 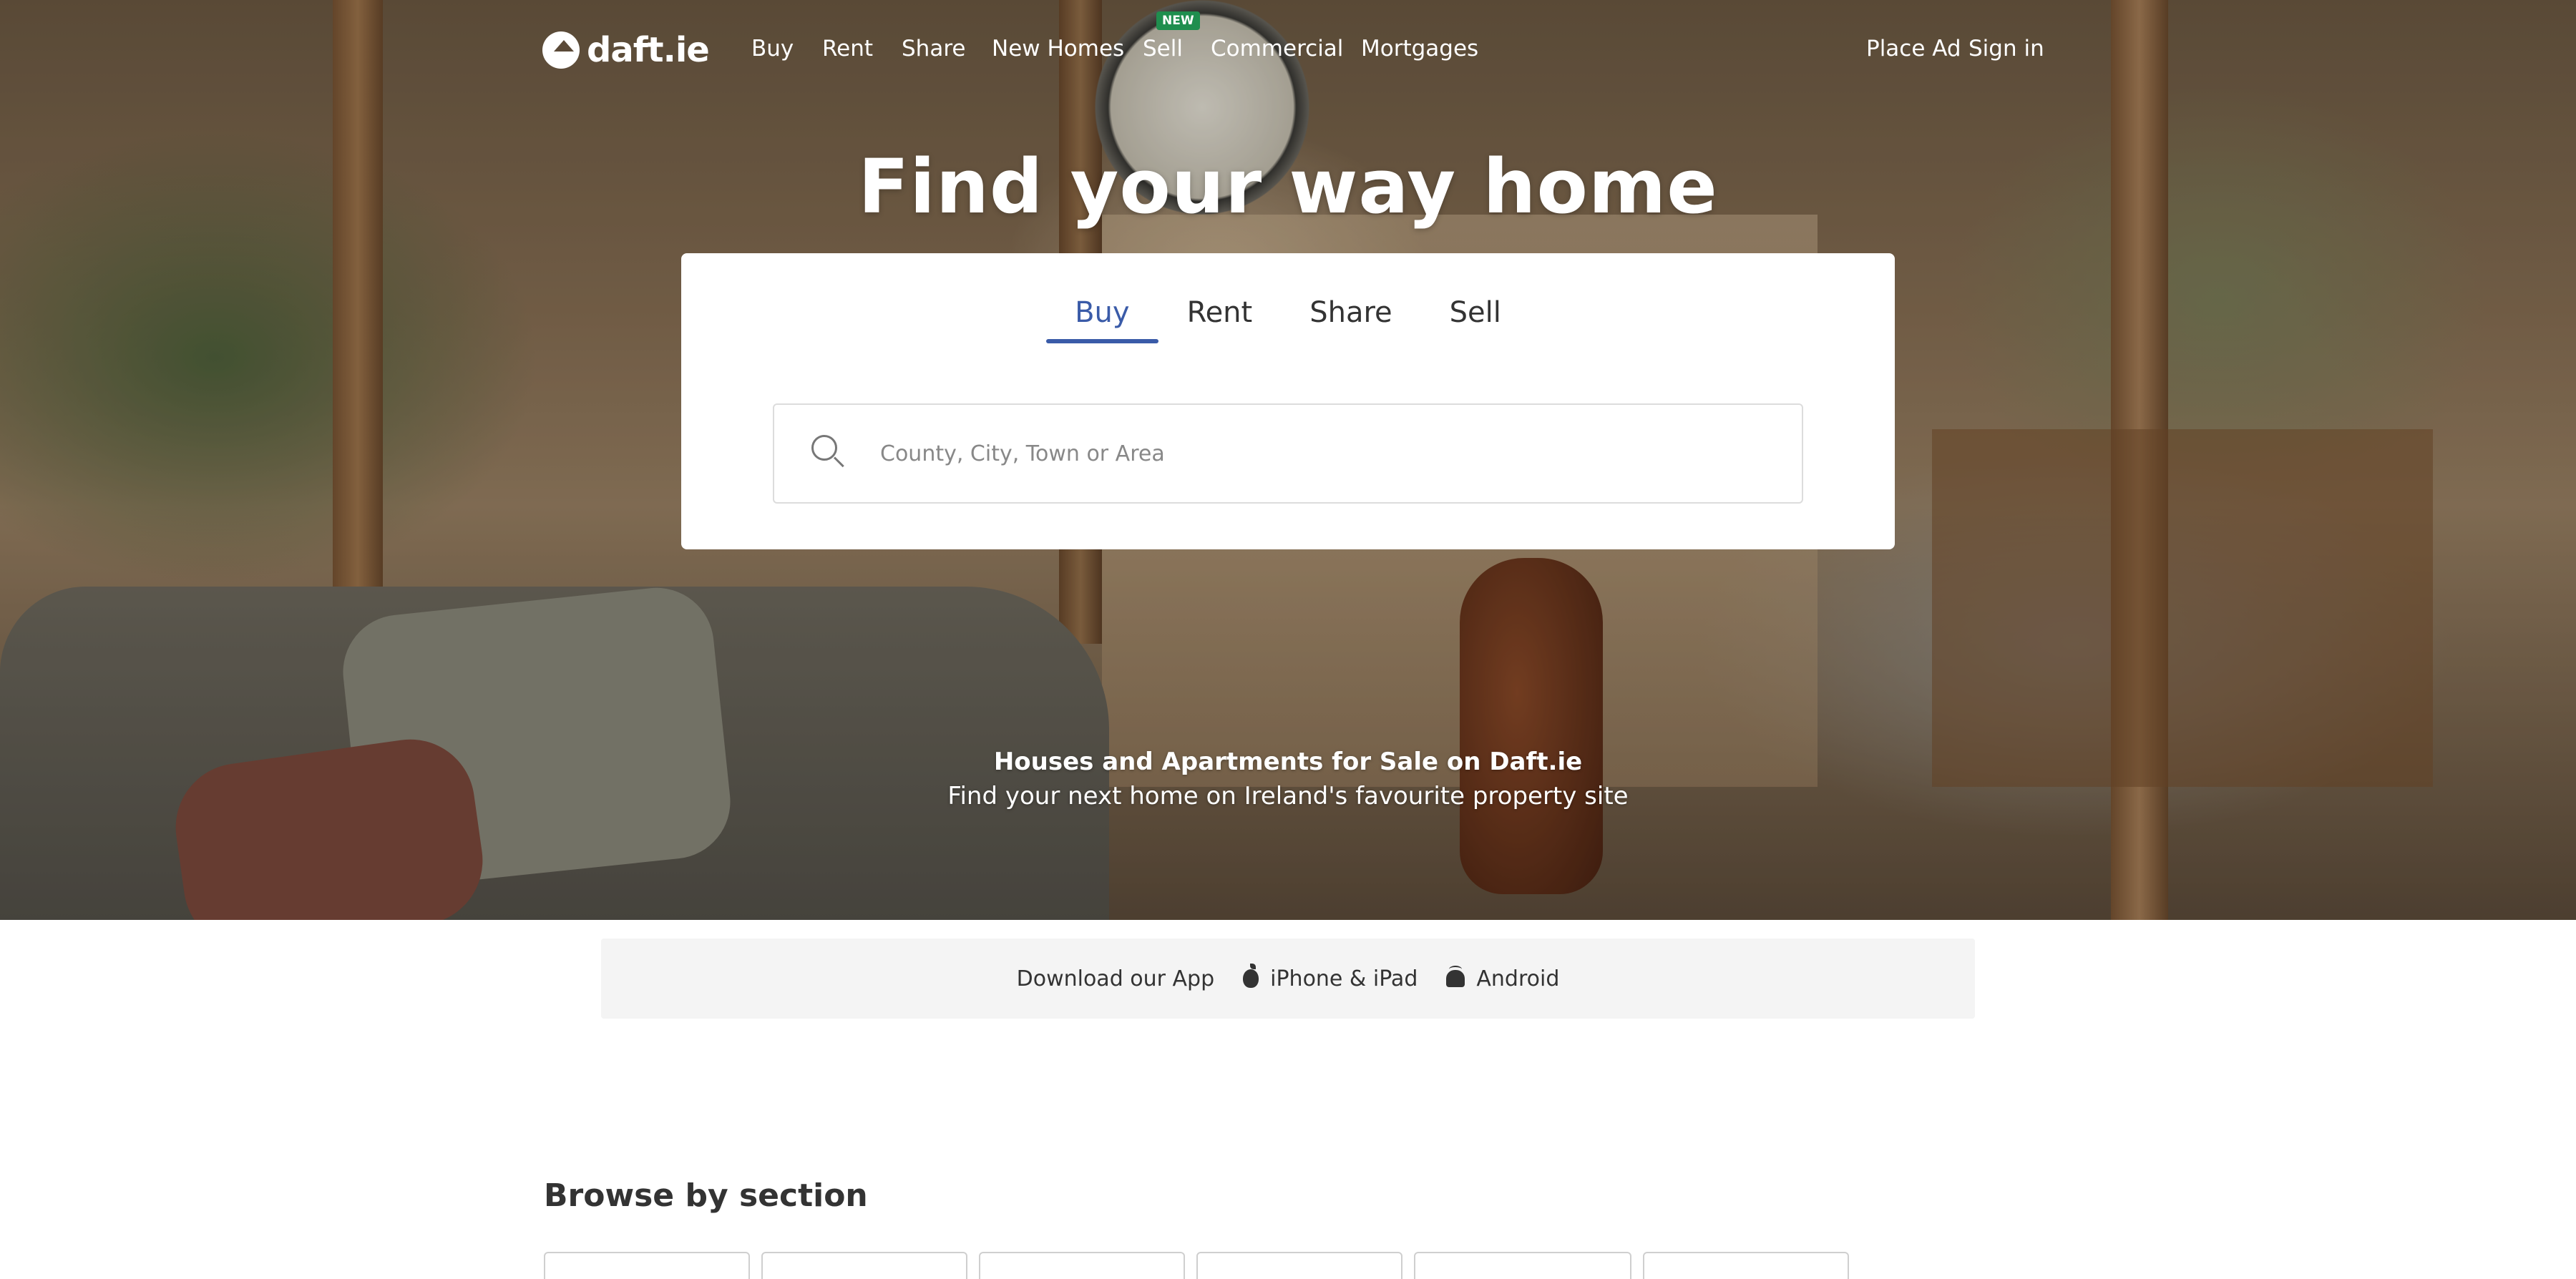 I want to click on hero-headline: Find your way home, so click(x=1288, y=187).